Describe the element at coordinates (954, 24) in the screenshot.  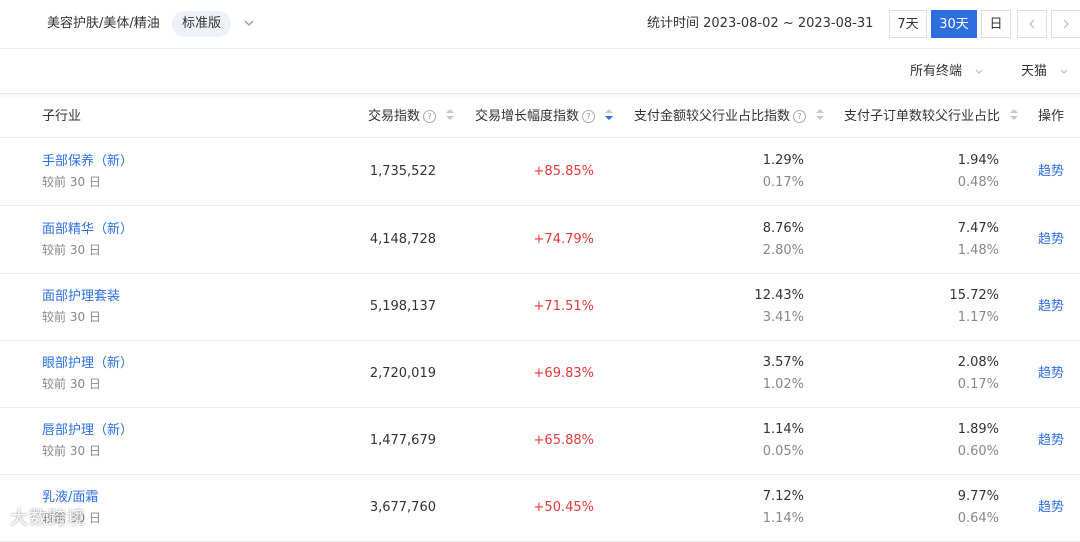
I see `thirty-days-button: 30天` at that location.